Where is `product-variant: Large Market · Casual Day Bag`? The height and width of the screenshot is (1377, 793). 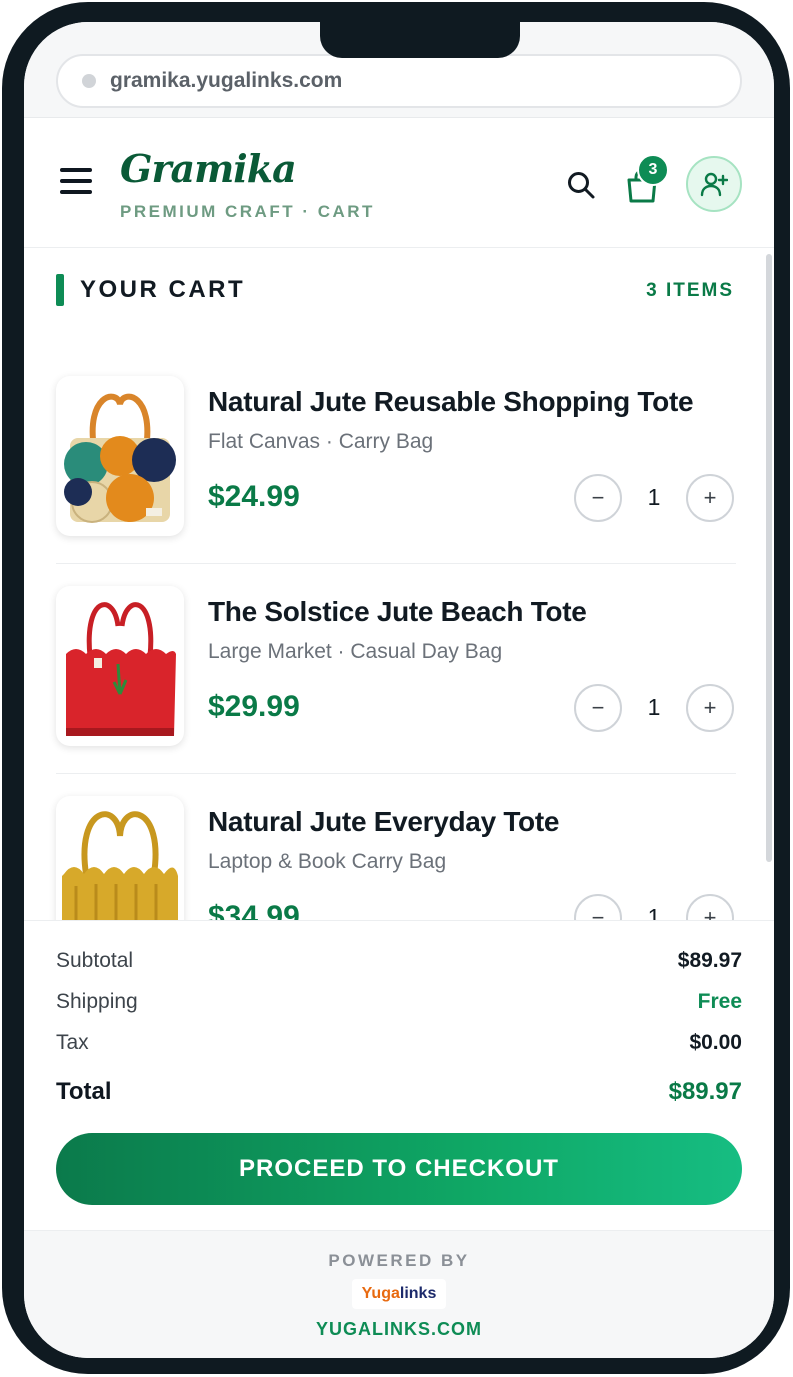 product-variant: Large Market · Casual Day Bag is located at coordinates (355, 651).